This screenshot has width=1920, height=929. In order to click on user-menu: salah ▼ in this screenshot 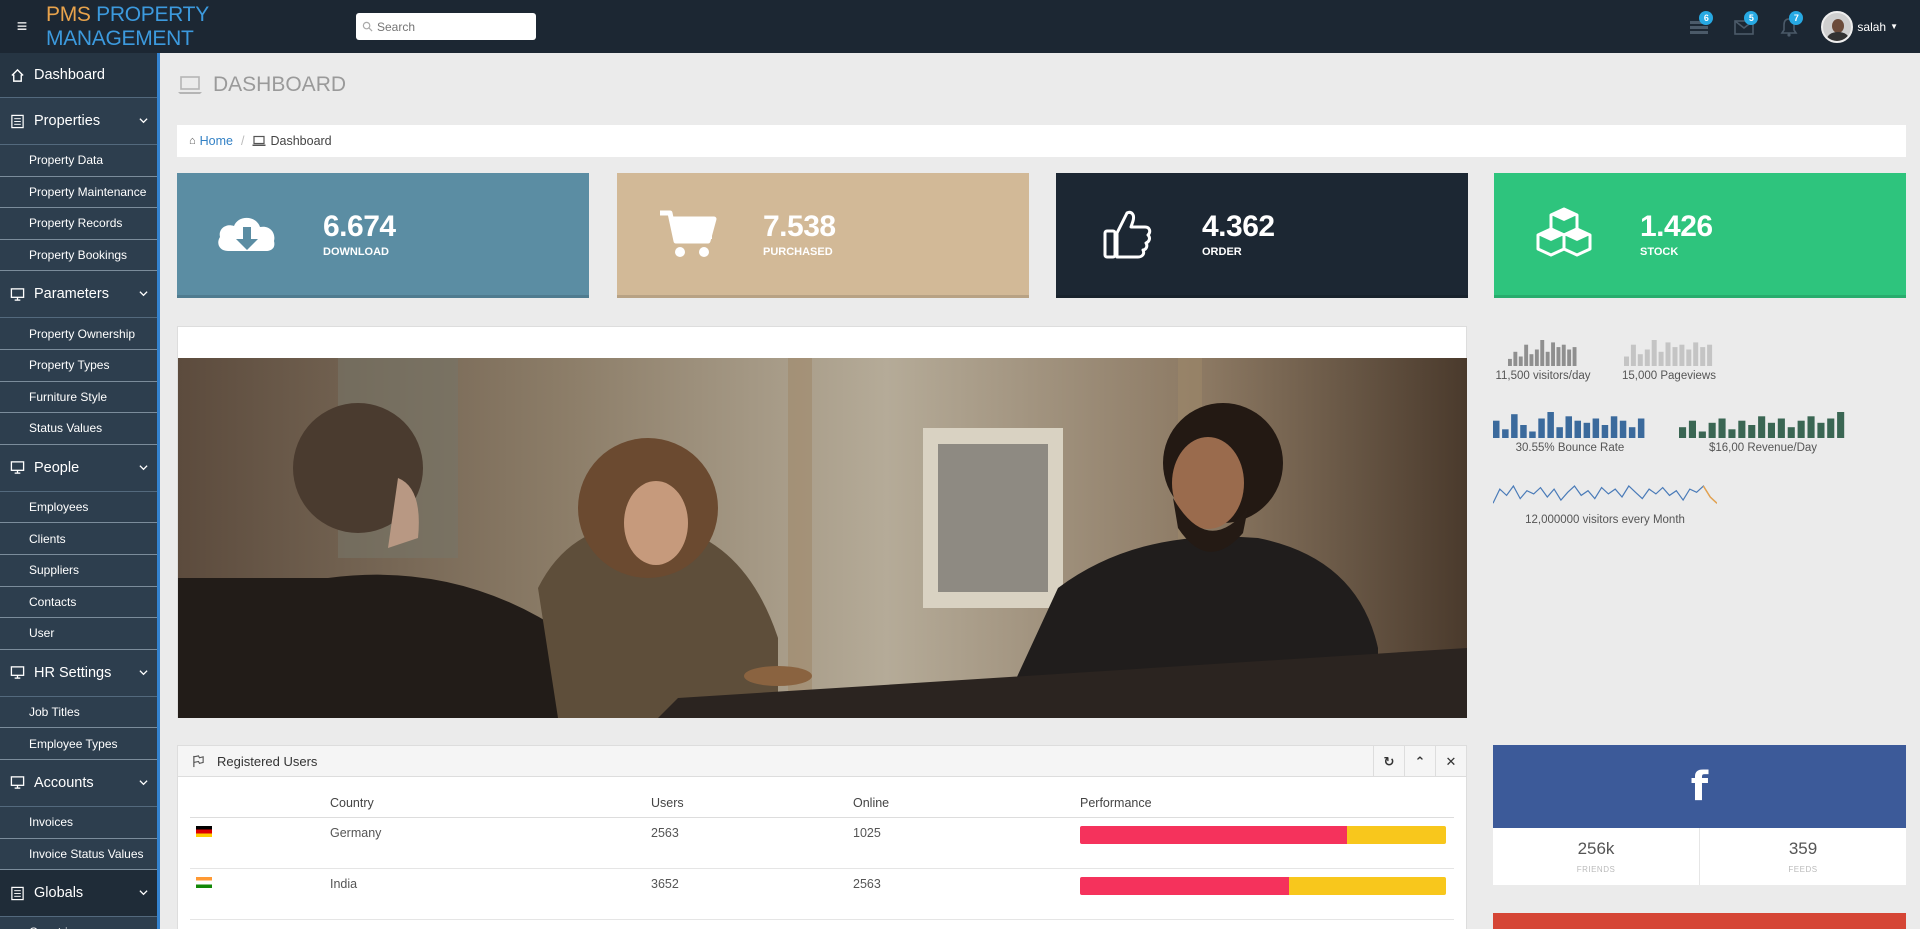, I will do `click(1859, 26)`.